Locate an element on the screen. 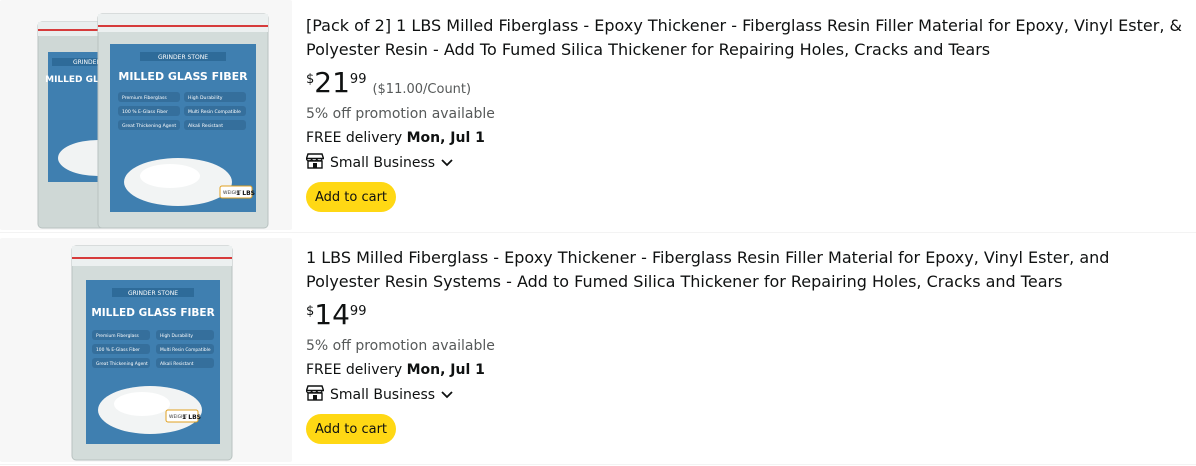  unit-price: ($11.00/Count) is located at coordinates (422, 89).